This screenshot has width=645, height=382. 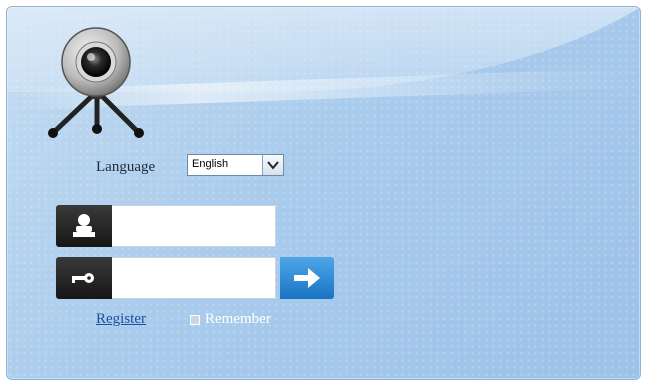 I want to click on remember-checkbox, so click(x=195, y=320).